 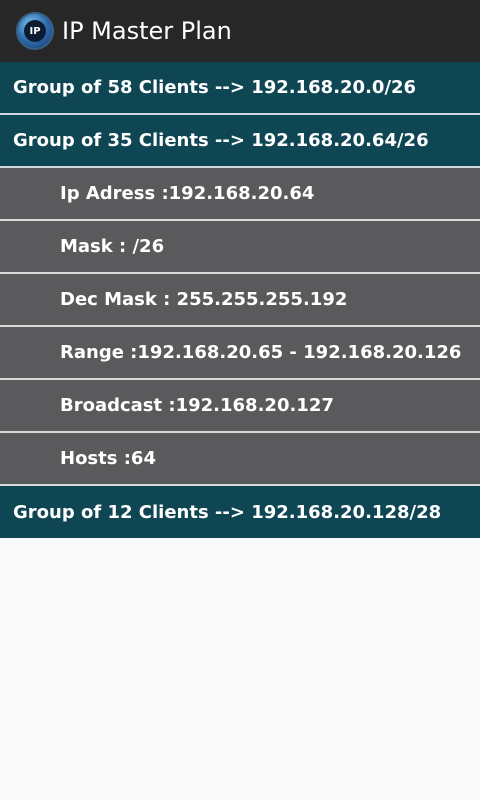 I want to click on detail-text: Dec Mask : 255.255.255.192, so click(x=204, y=299).